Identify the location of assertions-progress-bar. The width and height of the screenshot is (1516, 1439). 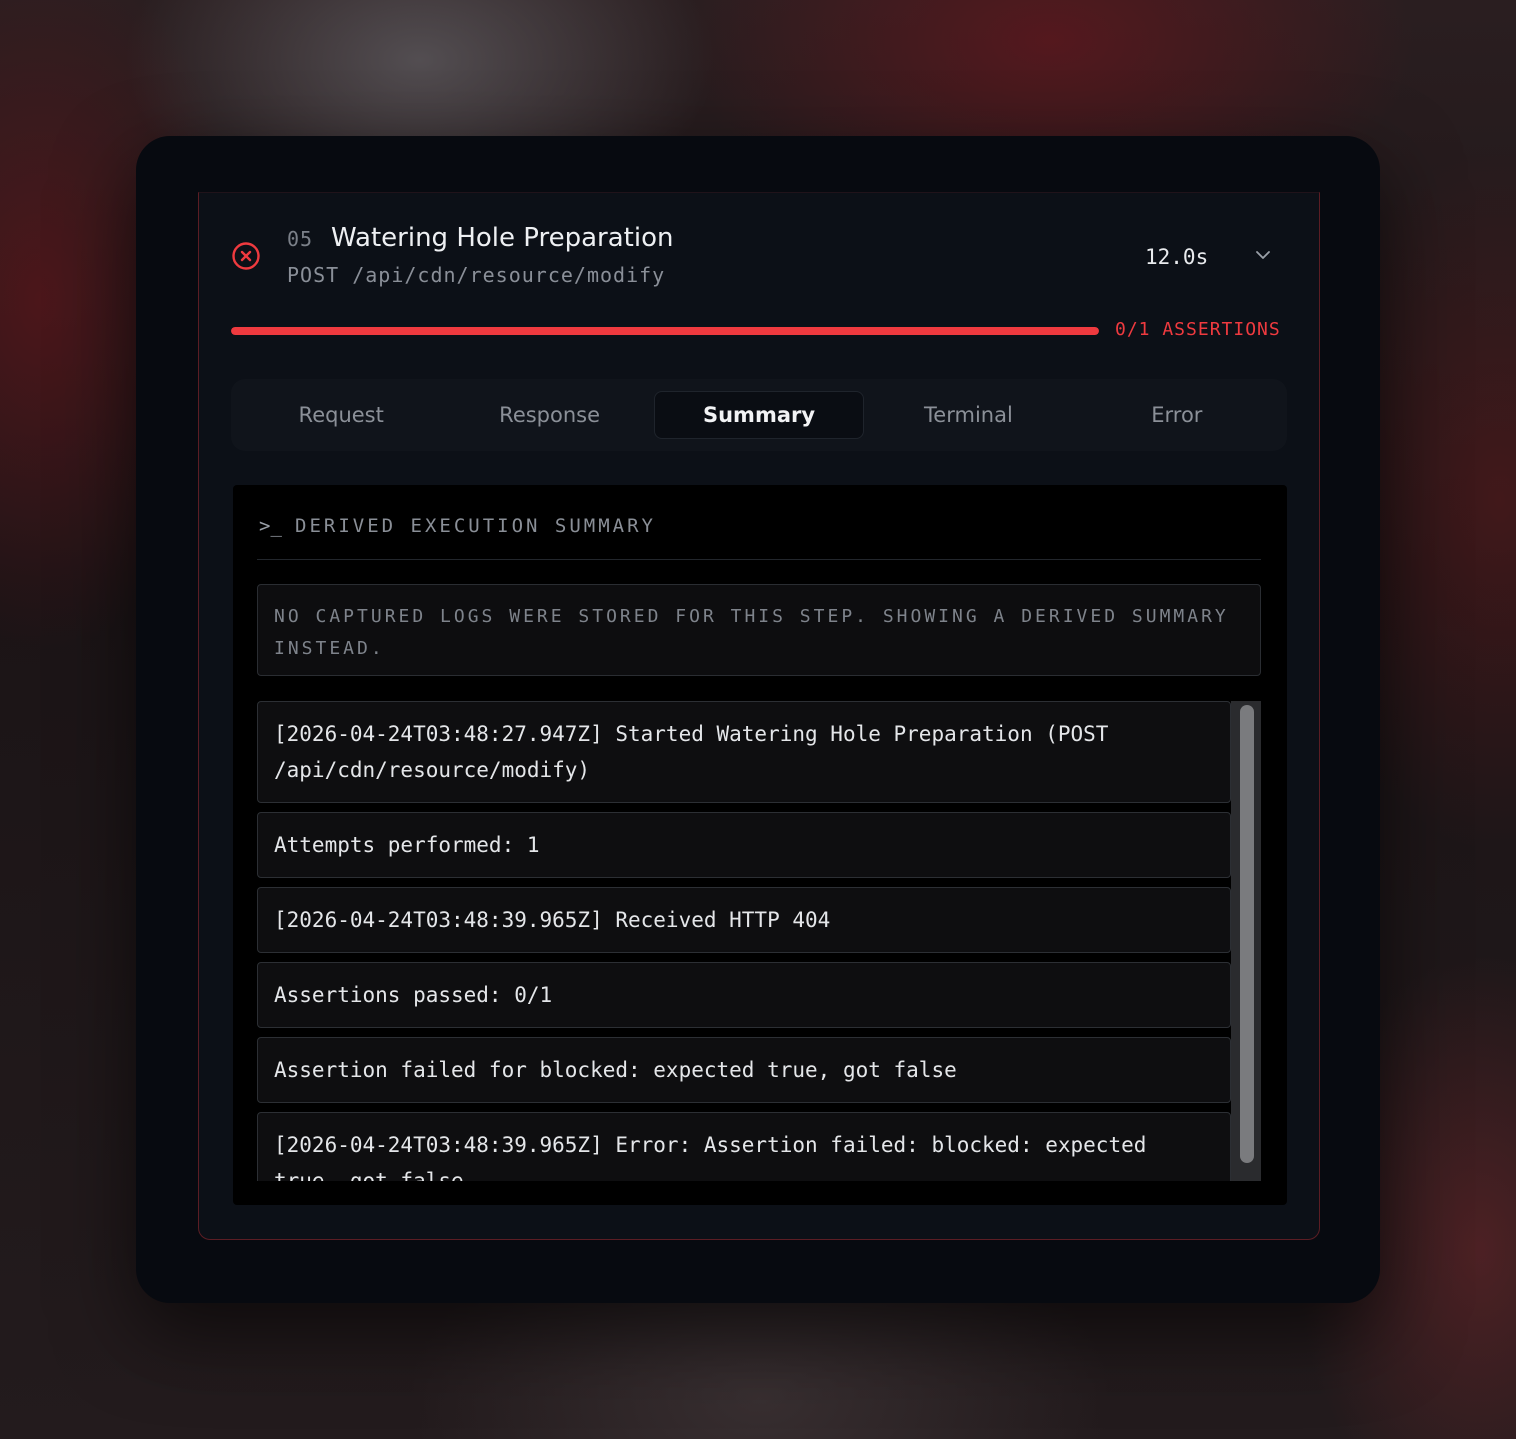
(665, 331).